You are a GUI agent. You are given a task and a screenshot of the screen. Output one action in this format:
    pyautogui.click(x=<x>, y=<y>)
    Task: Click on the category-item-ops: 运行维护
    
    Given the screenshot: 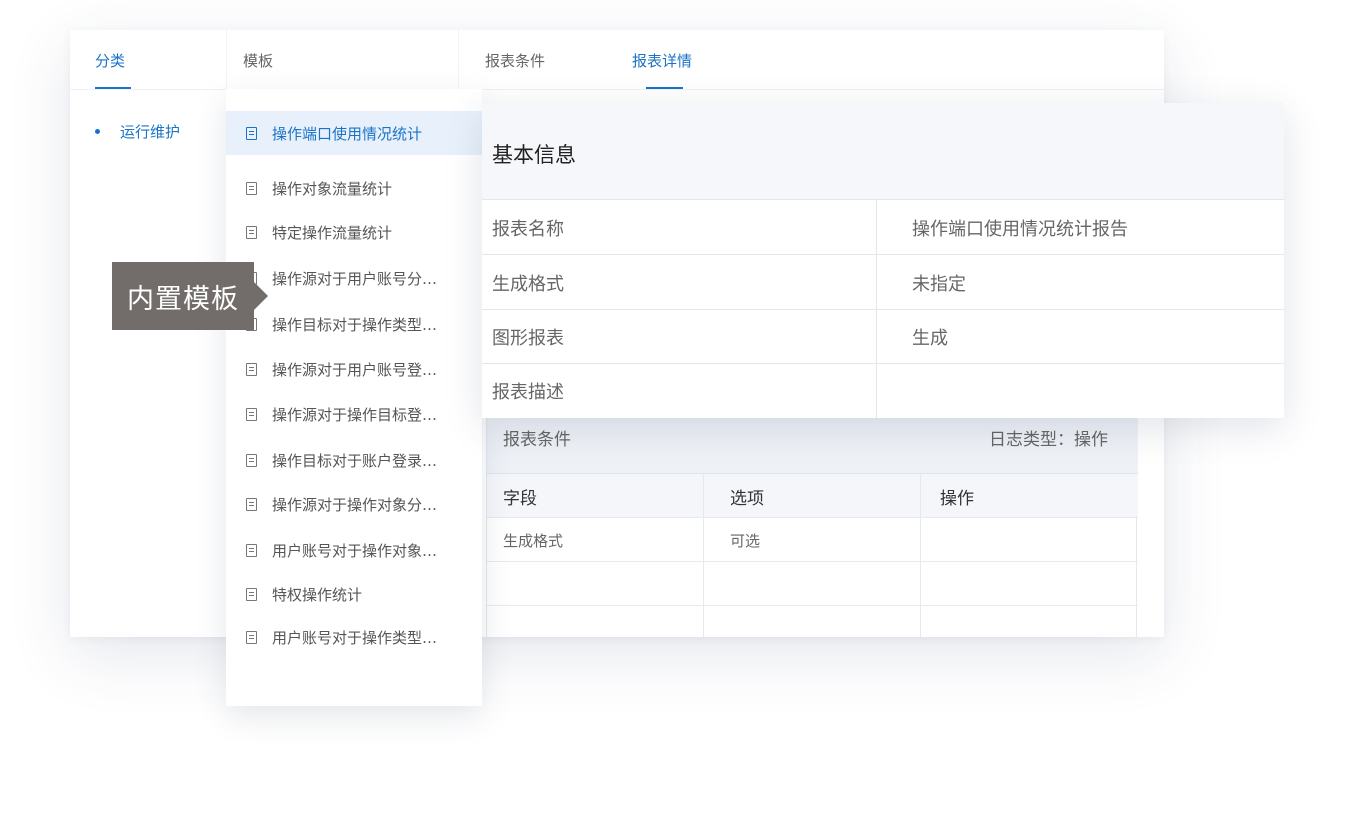 What is the action you would take?
    pyautogui.click(x=137, y=131)
    